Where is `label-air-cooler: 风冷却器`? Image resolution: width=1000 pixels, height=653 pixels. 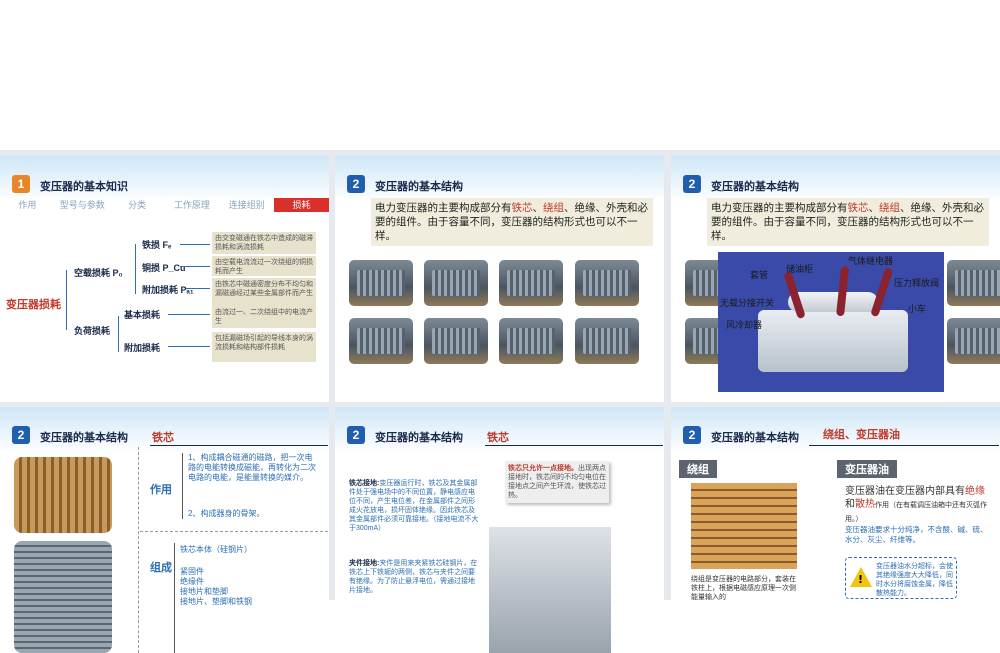 label-air-cooler: 风冷却器 is located at coordinates (744, 325).